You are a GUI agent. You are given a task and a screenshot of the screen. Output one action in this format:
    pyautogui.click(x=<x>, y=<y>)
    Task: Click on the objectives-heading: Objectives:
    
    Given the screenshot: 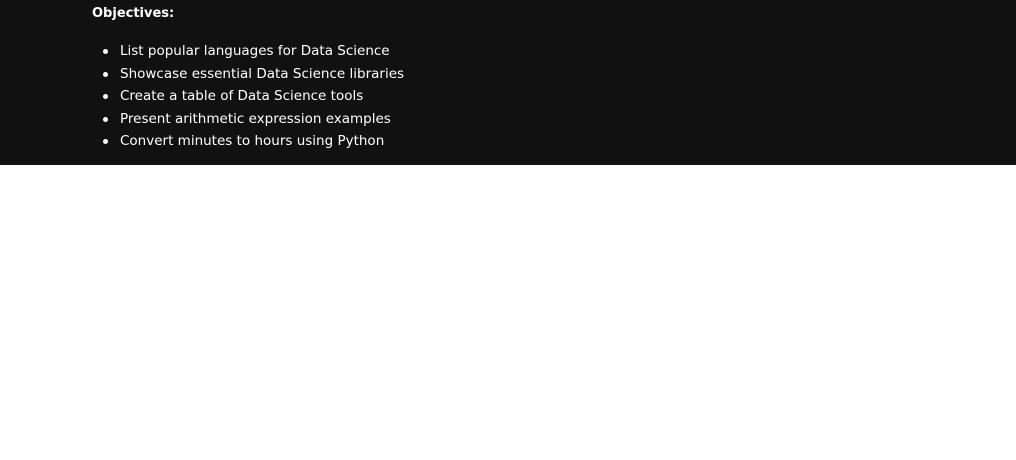 What is the action you would take?
    pyautogui.click(x=133, y=13)
    